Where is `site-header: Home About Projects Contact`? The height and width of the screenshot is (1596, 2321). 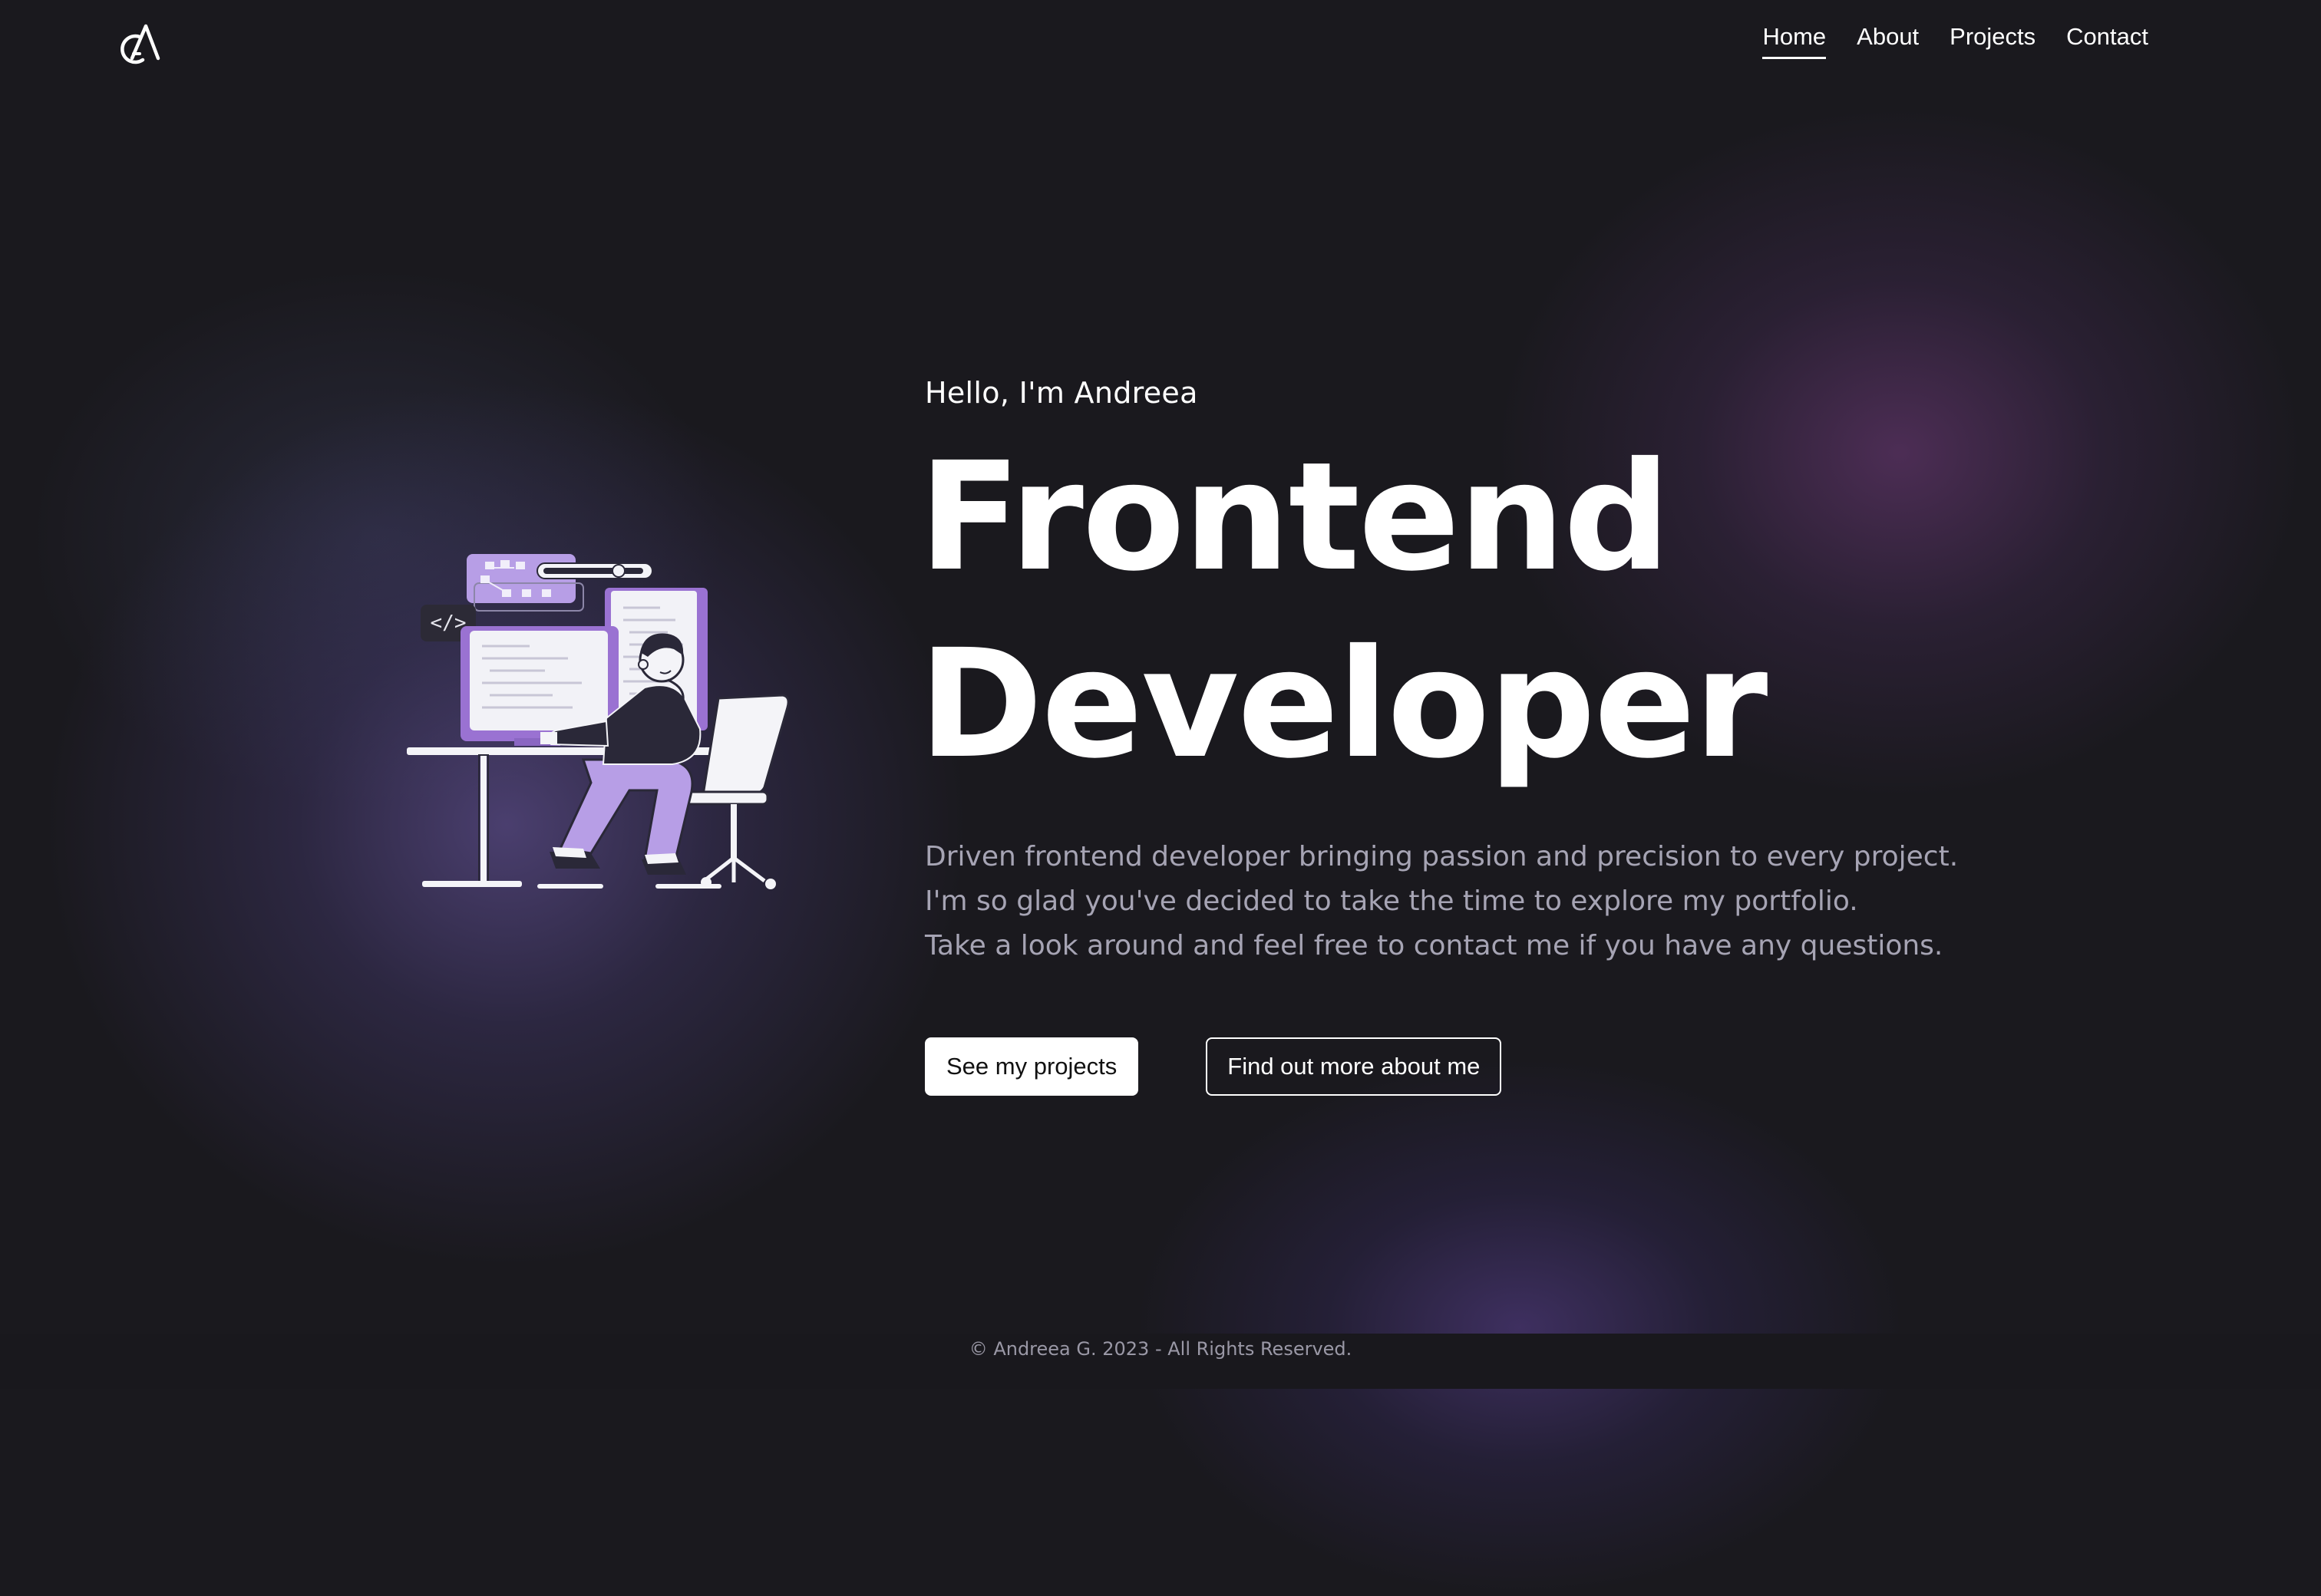
site-header: Home About Projects Contact is located at coordinates (1160, 42).